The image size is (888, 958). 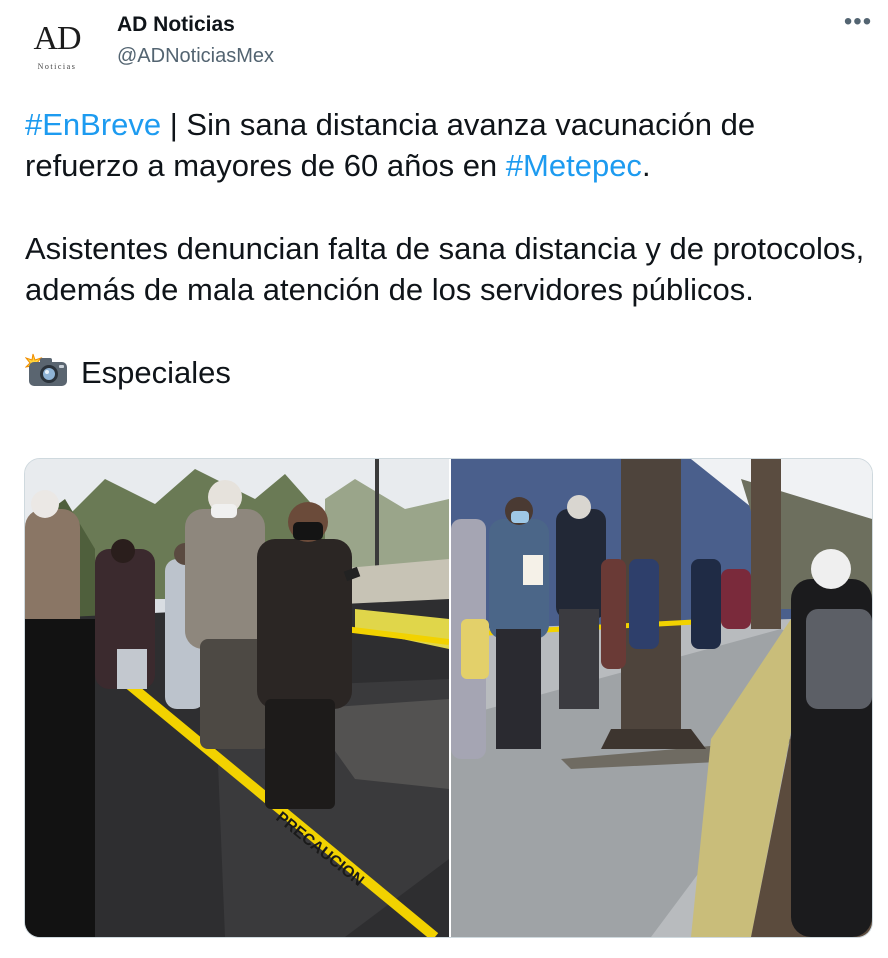 What do you see at coordinates (646, 165) in the screenshot?
I see `tweet-text-period: .` at bounding box center [646, 165].